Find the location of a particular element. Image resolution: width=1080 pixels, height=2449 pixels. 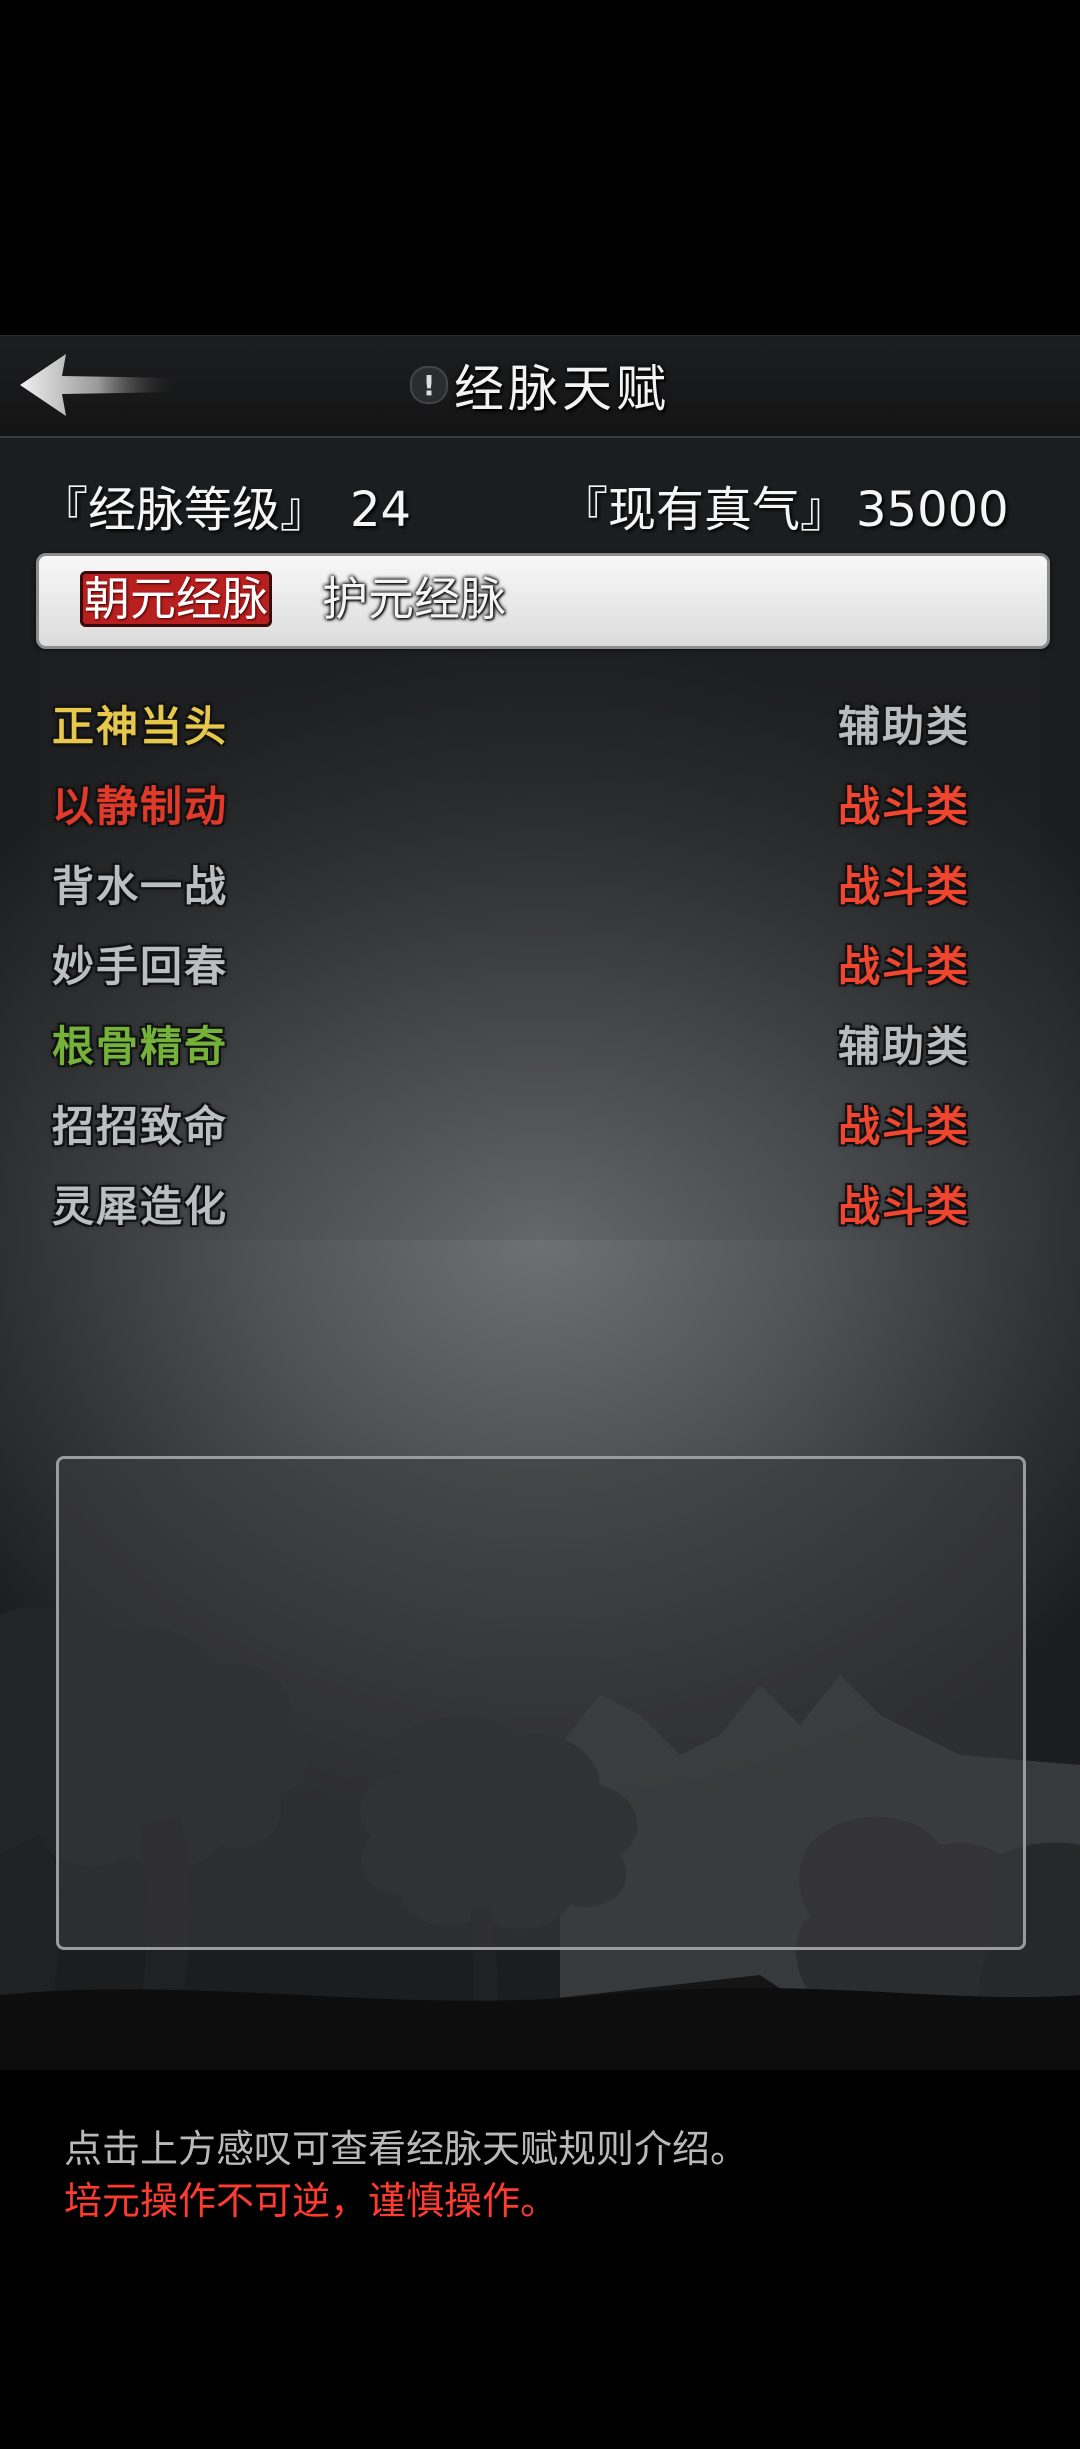

irreversible-warning-text: 培元操作不可逆，谨慎操作。 is located at coordinates (311, 2201).